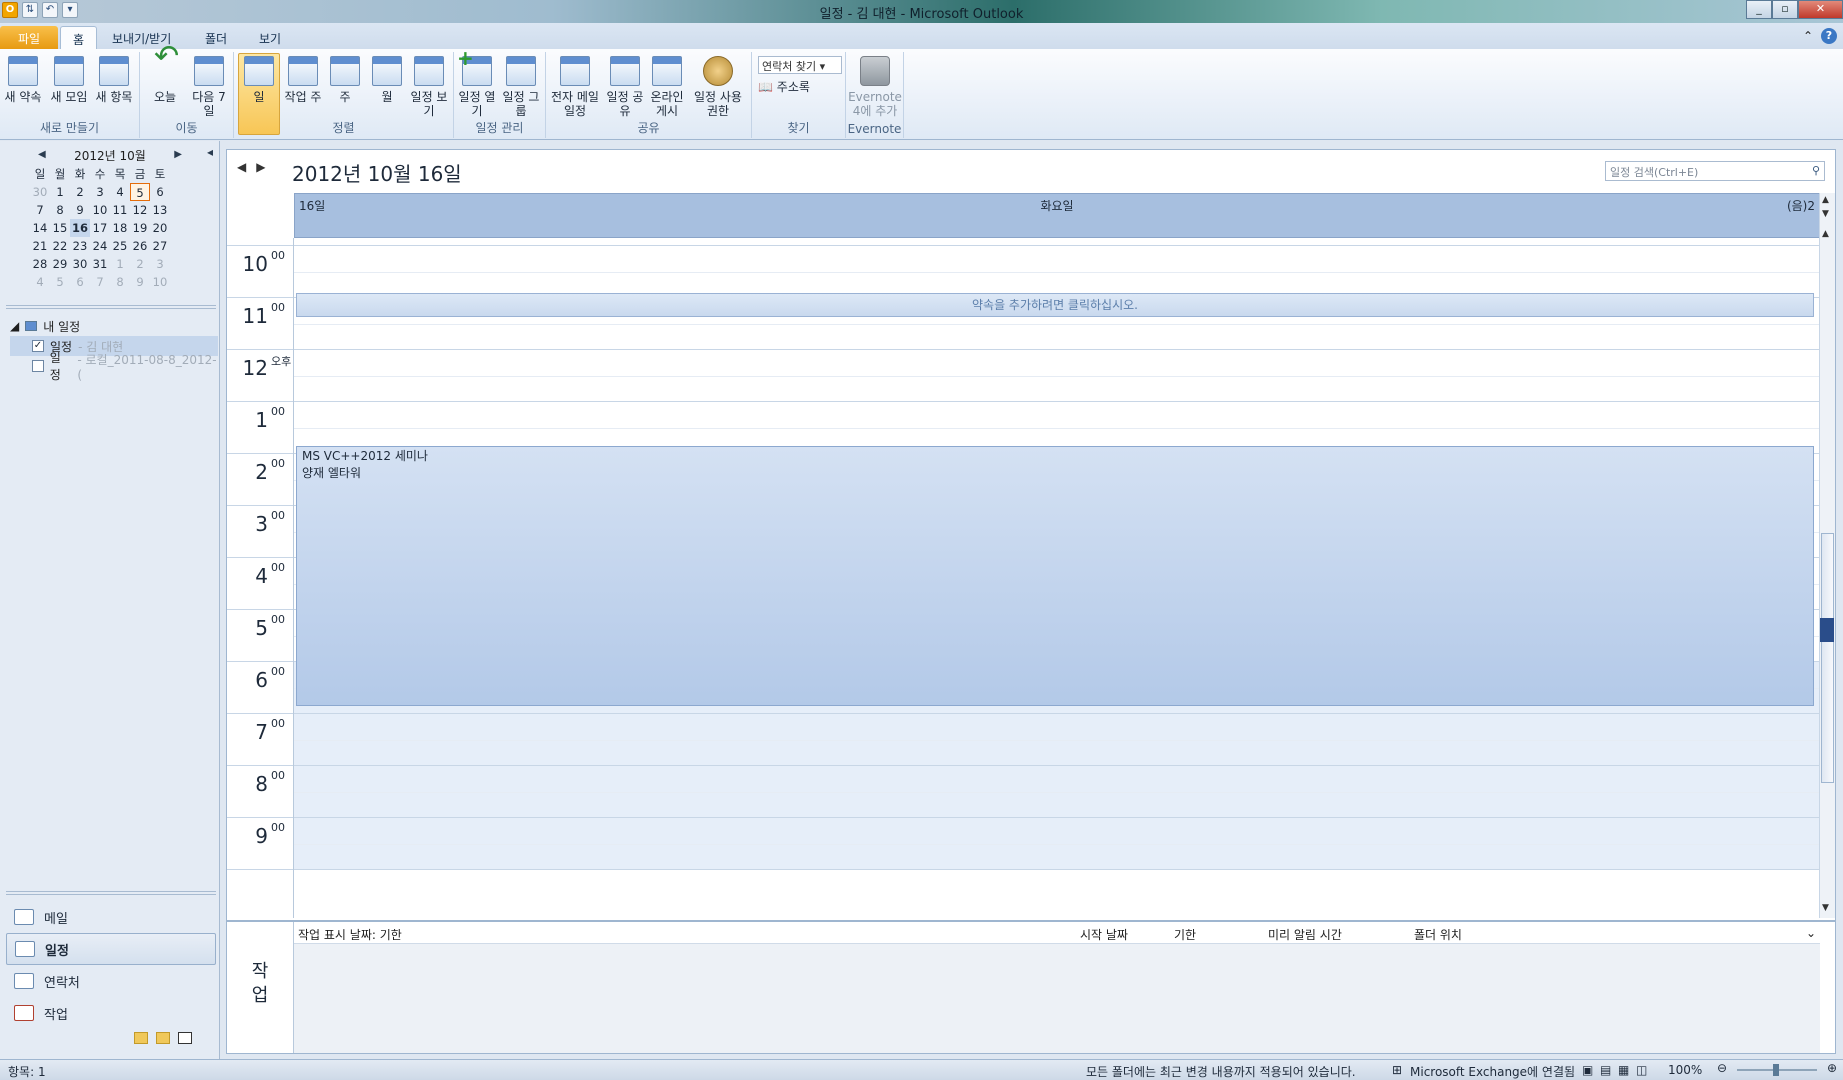 The height and width of the screenshot is (1080, 1843). What do you see at coordinates (1820, 9) in the screenshot?
I see `close-button: ✕` at bounding box center [1820, 9].